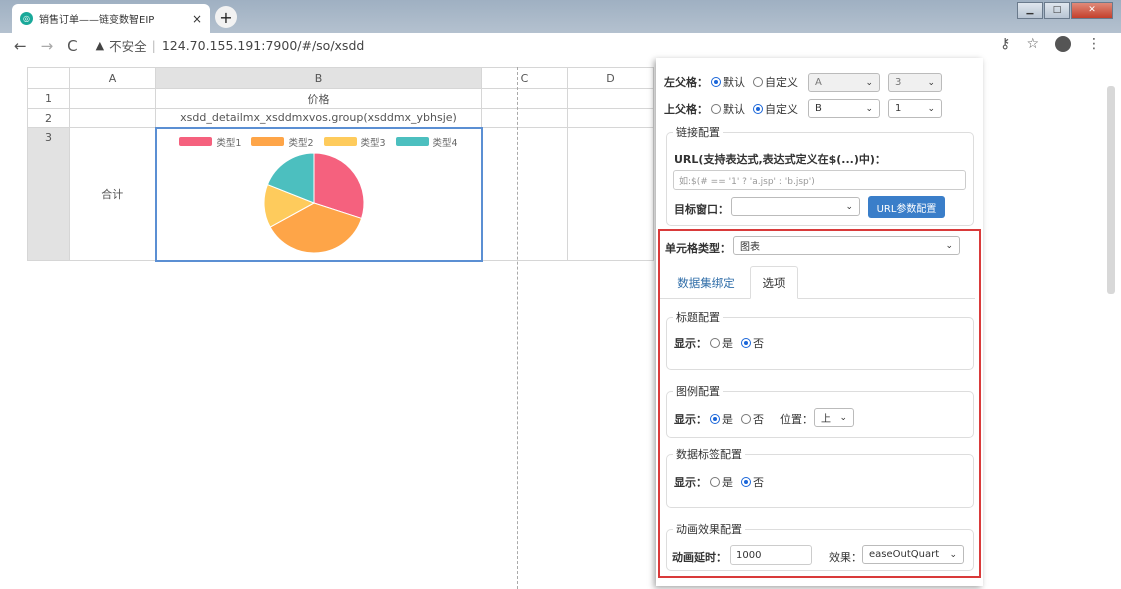  I want to click on title-show-no-radio, so click(746, 343).